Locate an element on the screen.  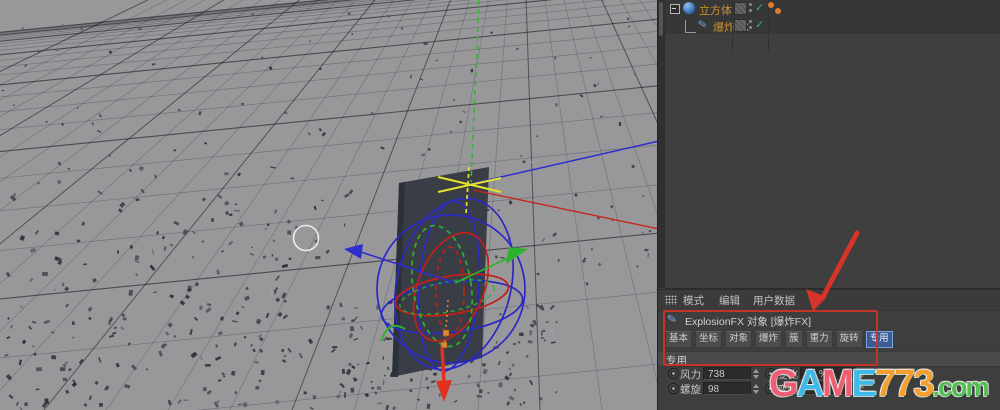
object-label: 立方体 is located at coordinates (715, 10).